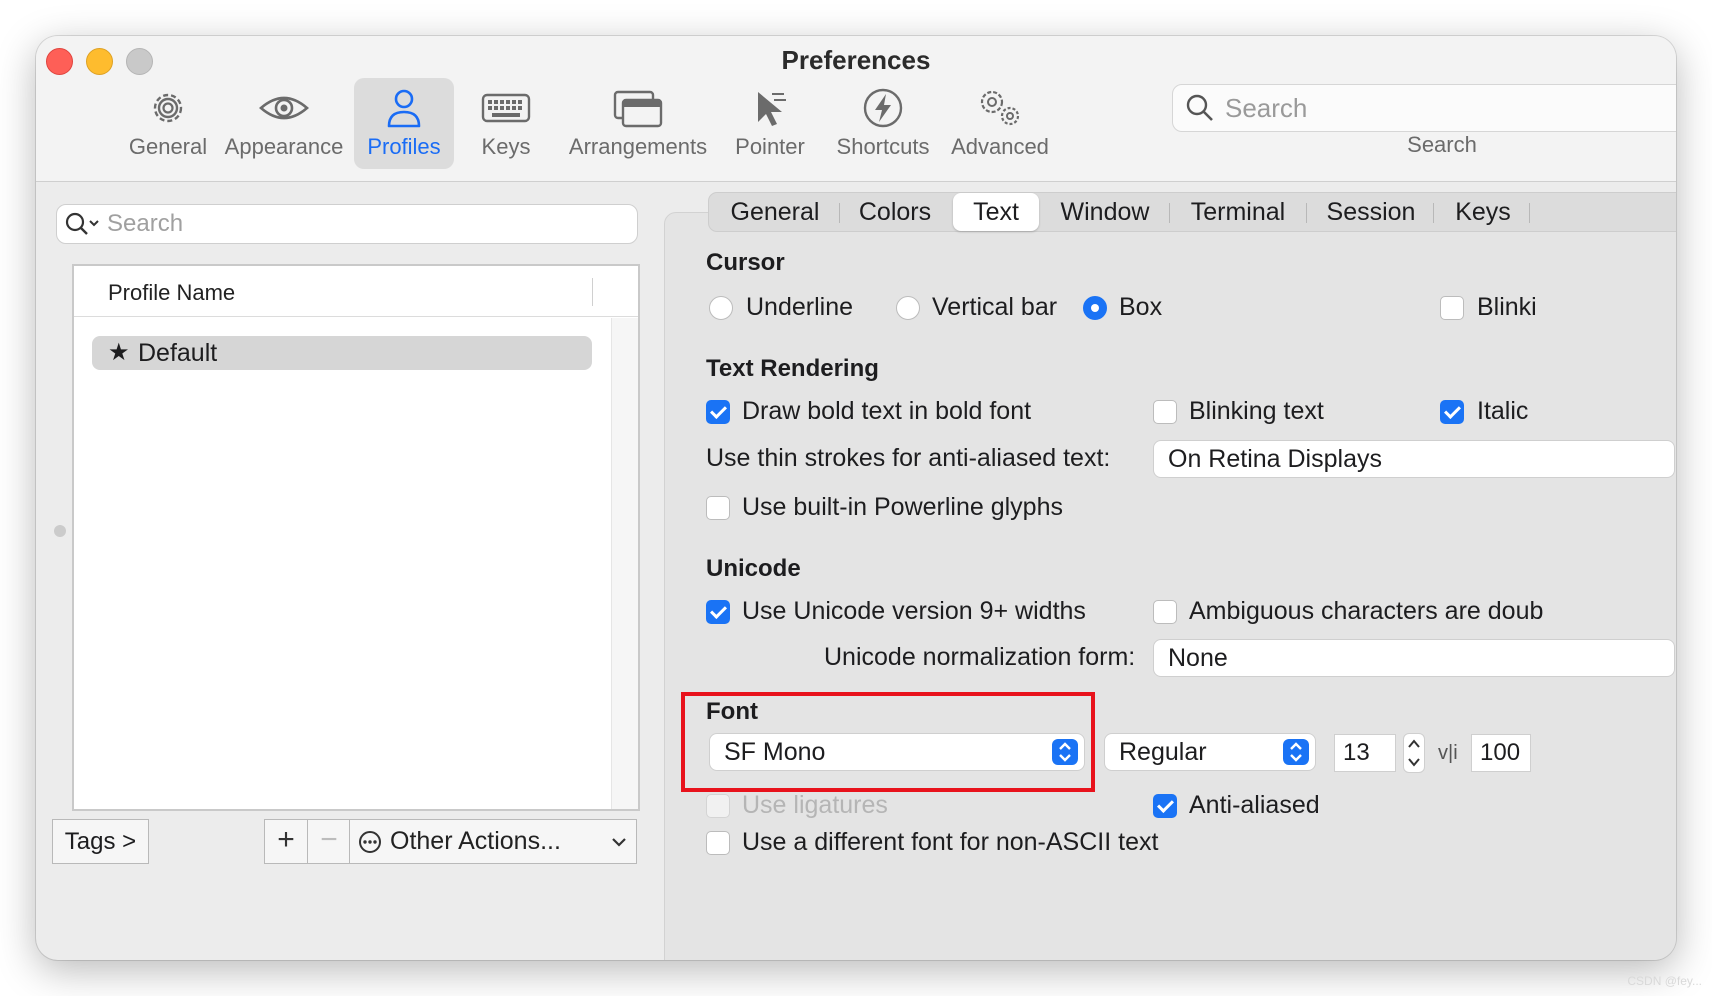 Image resolution: width=1712 pixels, height=996 pixels. I want to click on text-rendering-heading: Text Rendering, so click(792, 368).